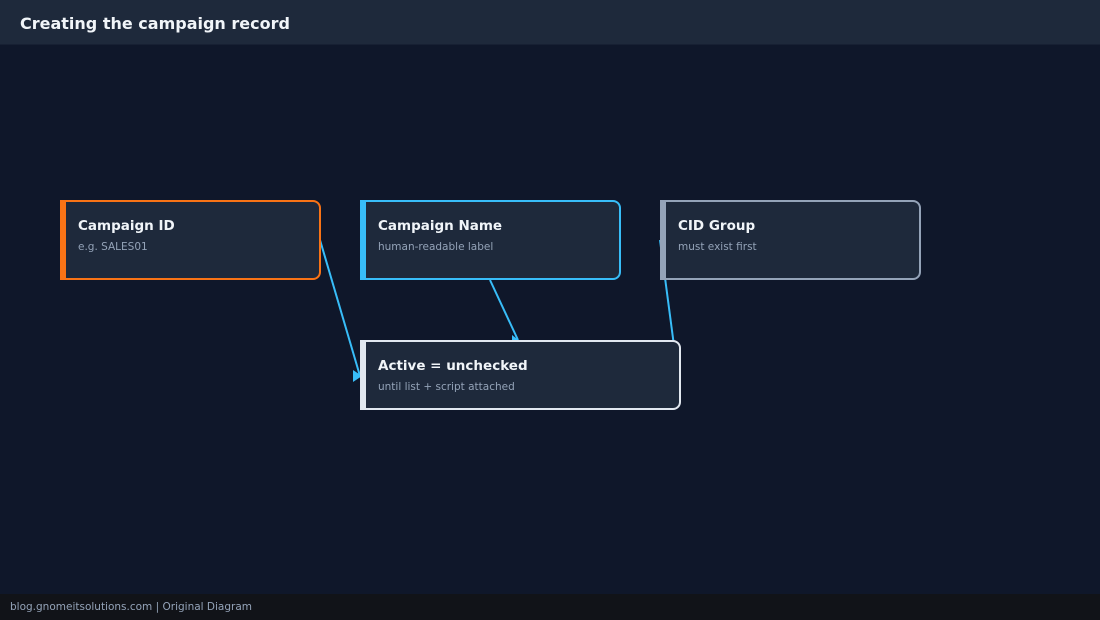 This screenshot has width=1100, height=620. I want to click on node-title: Campaign Name, so click(440, 226).